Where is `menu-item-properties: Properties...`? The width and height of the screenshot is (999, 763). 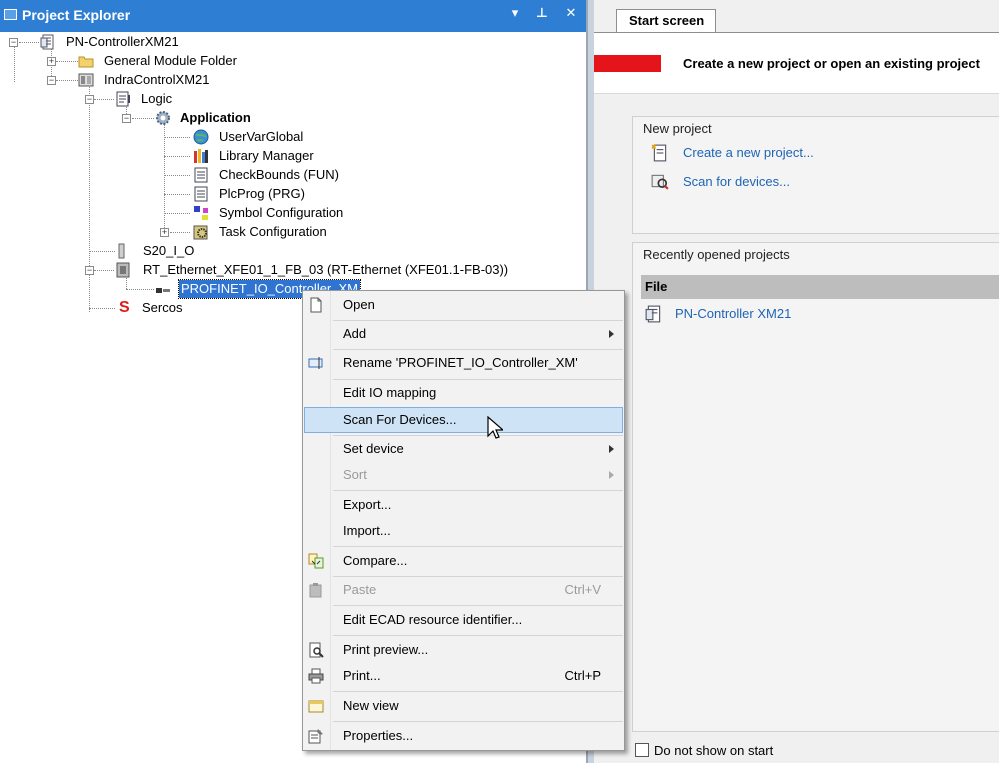
menu-item-properties: Properties... is located at coordinates (463, 736).